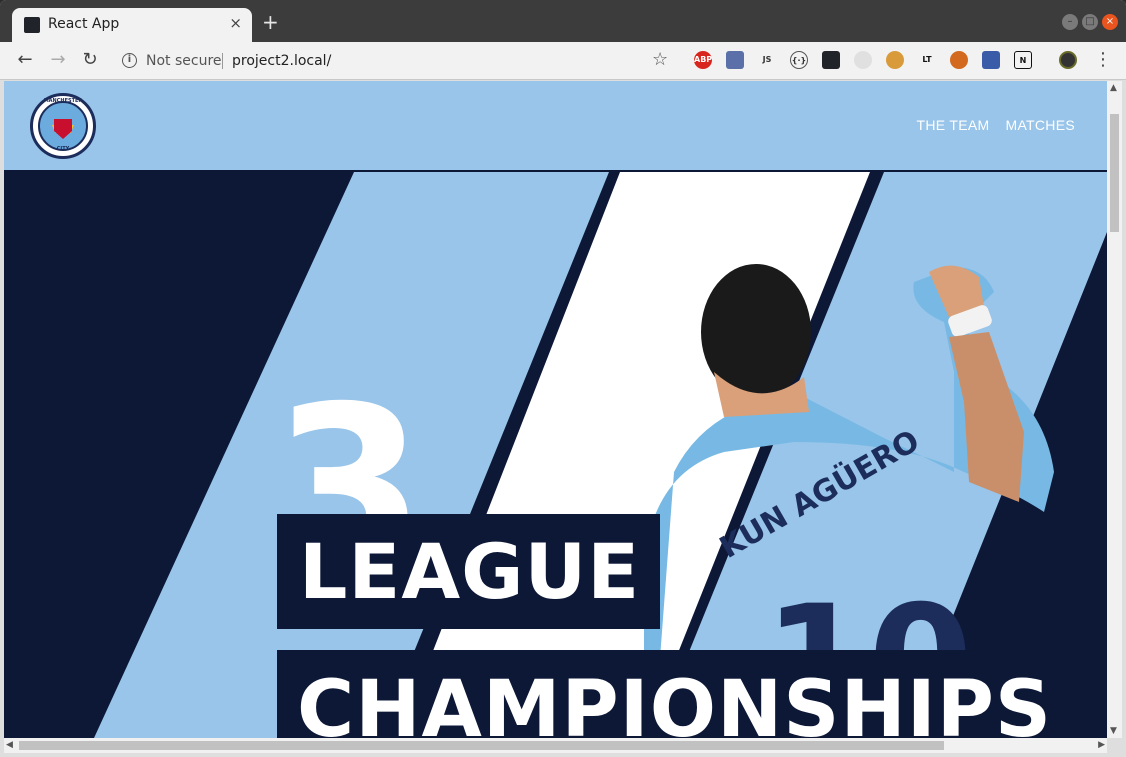 The image size is (1126, 757). I want to click on reload-icon: ↻, so click(90, 60).